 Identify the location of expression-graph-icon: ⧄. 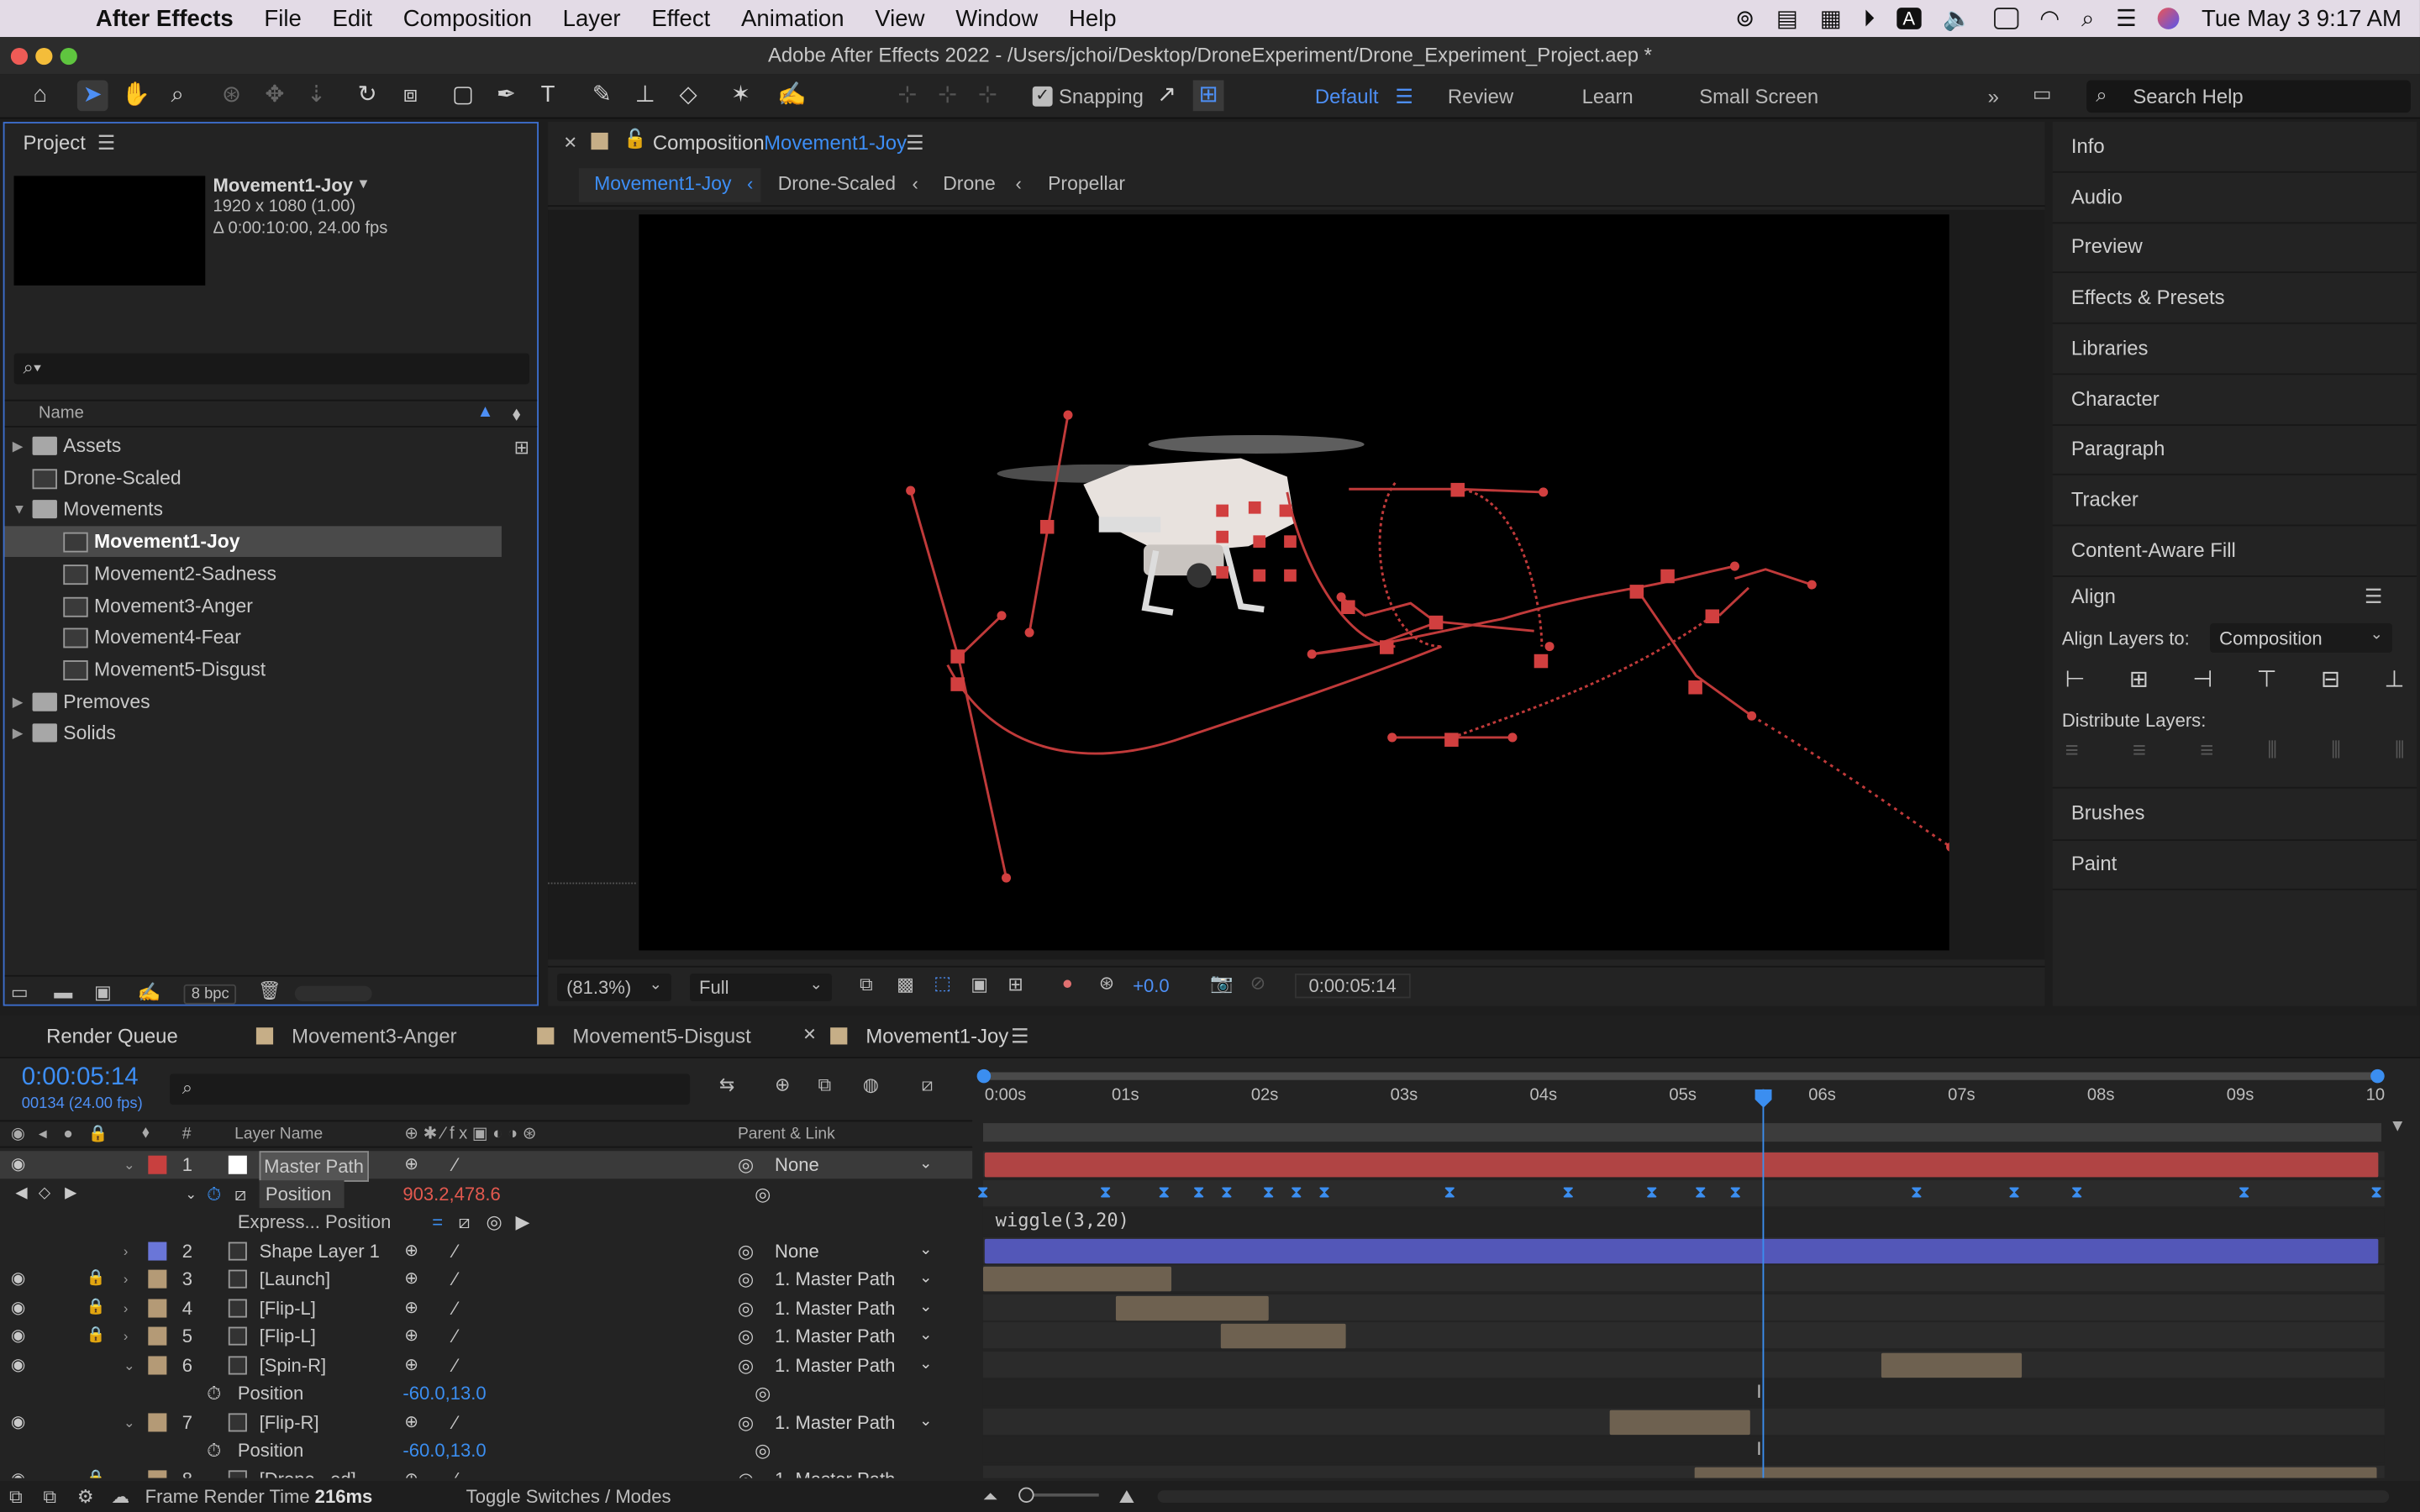
(464, 1222).